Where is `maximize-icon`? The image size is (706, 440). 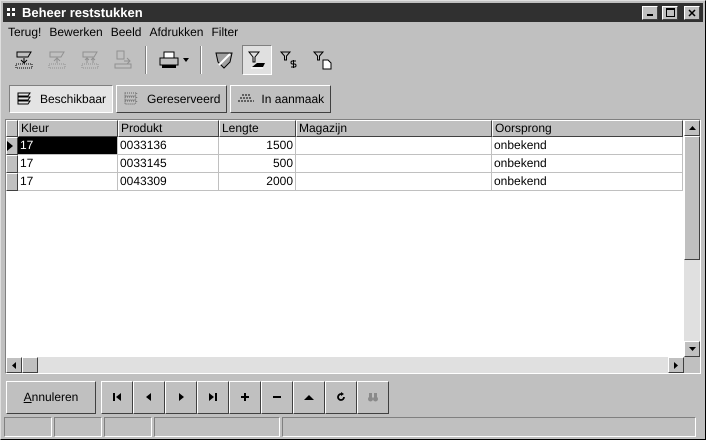 maximize-icon is located at coordinates (670, 12).